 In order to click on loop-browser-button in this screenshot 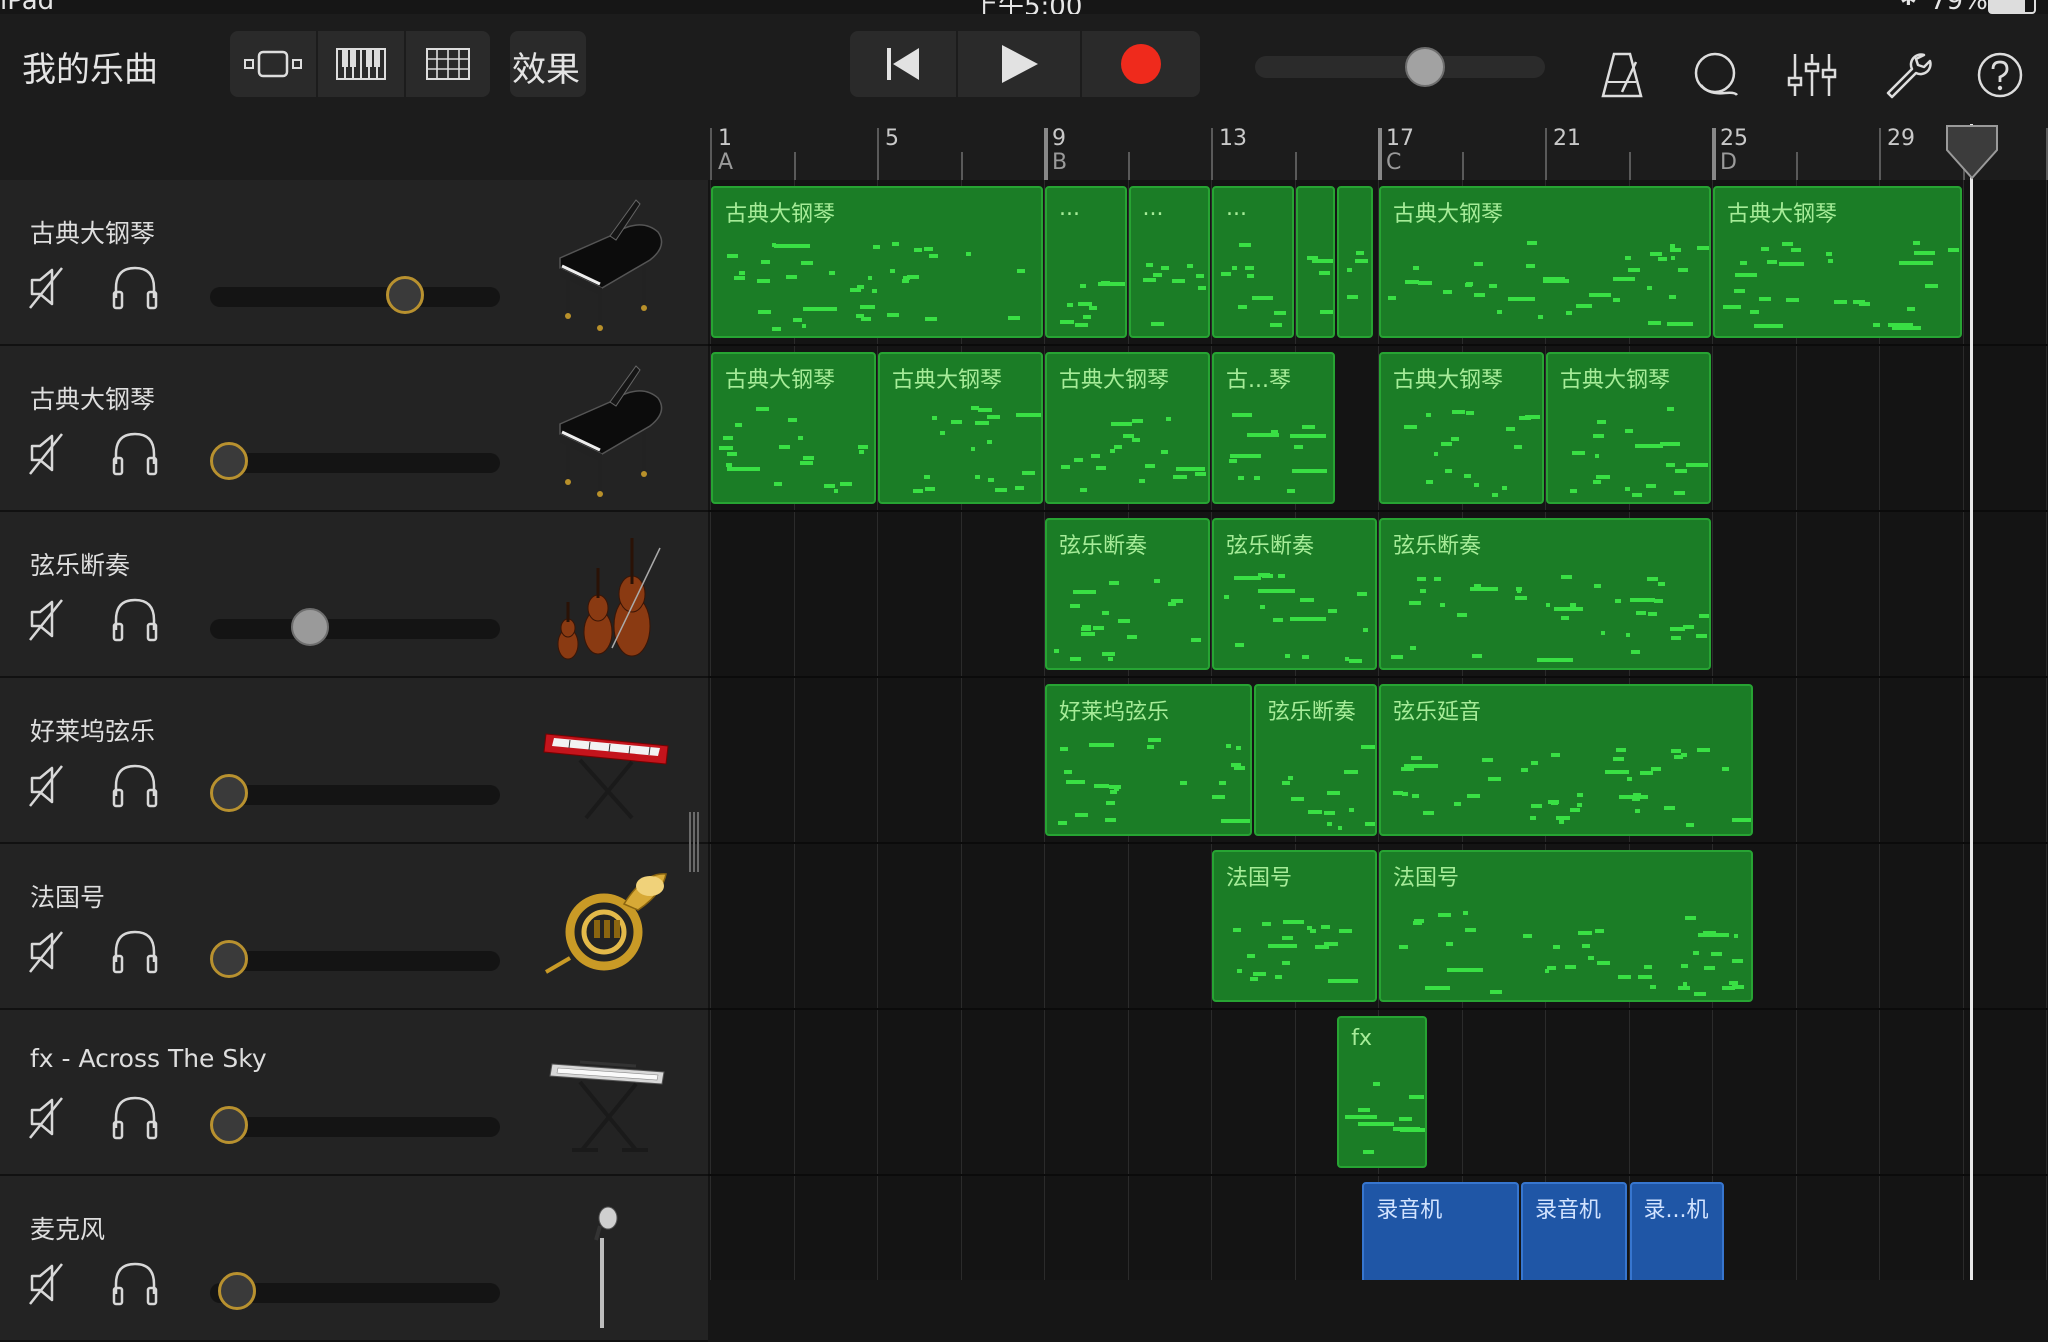, I will do `click(1715, 75)`.